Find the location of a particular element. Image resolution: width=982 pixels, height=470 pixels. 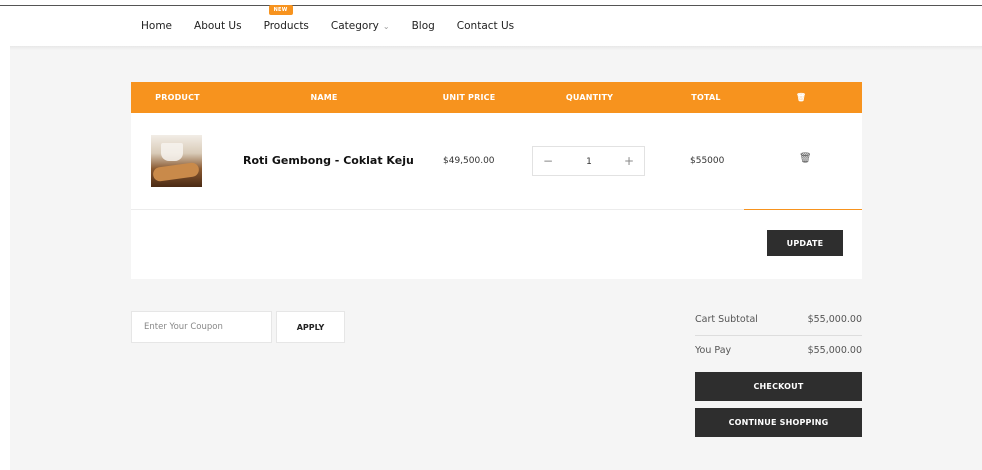

nav-about-us-label: About Us is located at coordinates (218, 26).